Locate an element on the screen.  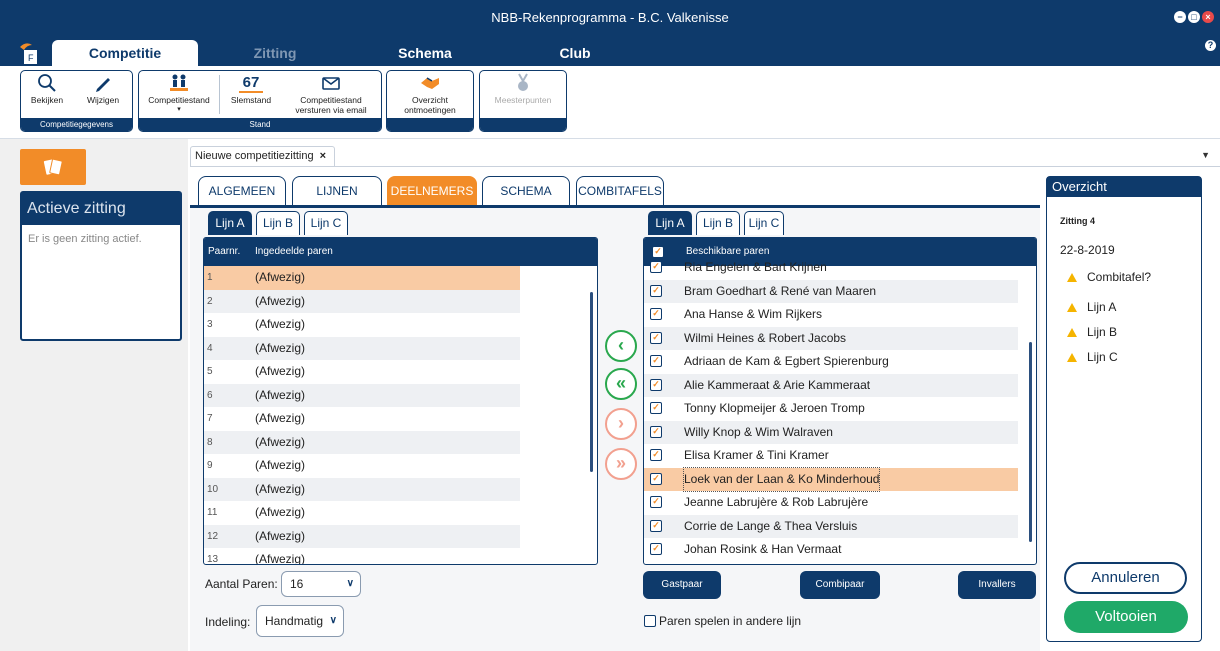
table-row: 13 (Afwezig) is located at coordinates (362, 556).